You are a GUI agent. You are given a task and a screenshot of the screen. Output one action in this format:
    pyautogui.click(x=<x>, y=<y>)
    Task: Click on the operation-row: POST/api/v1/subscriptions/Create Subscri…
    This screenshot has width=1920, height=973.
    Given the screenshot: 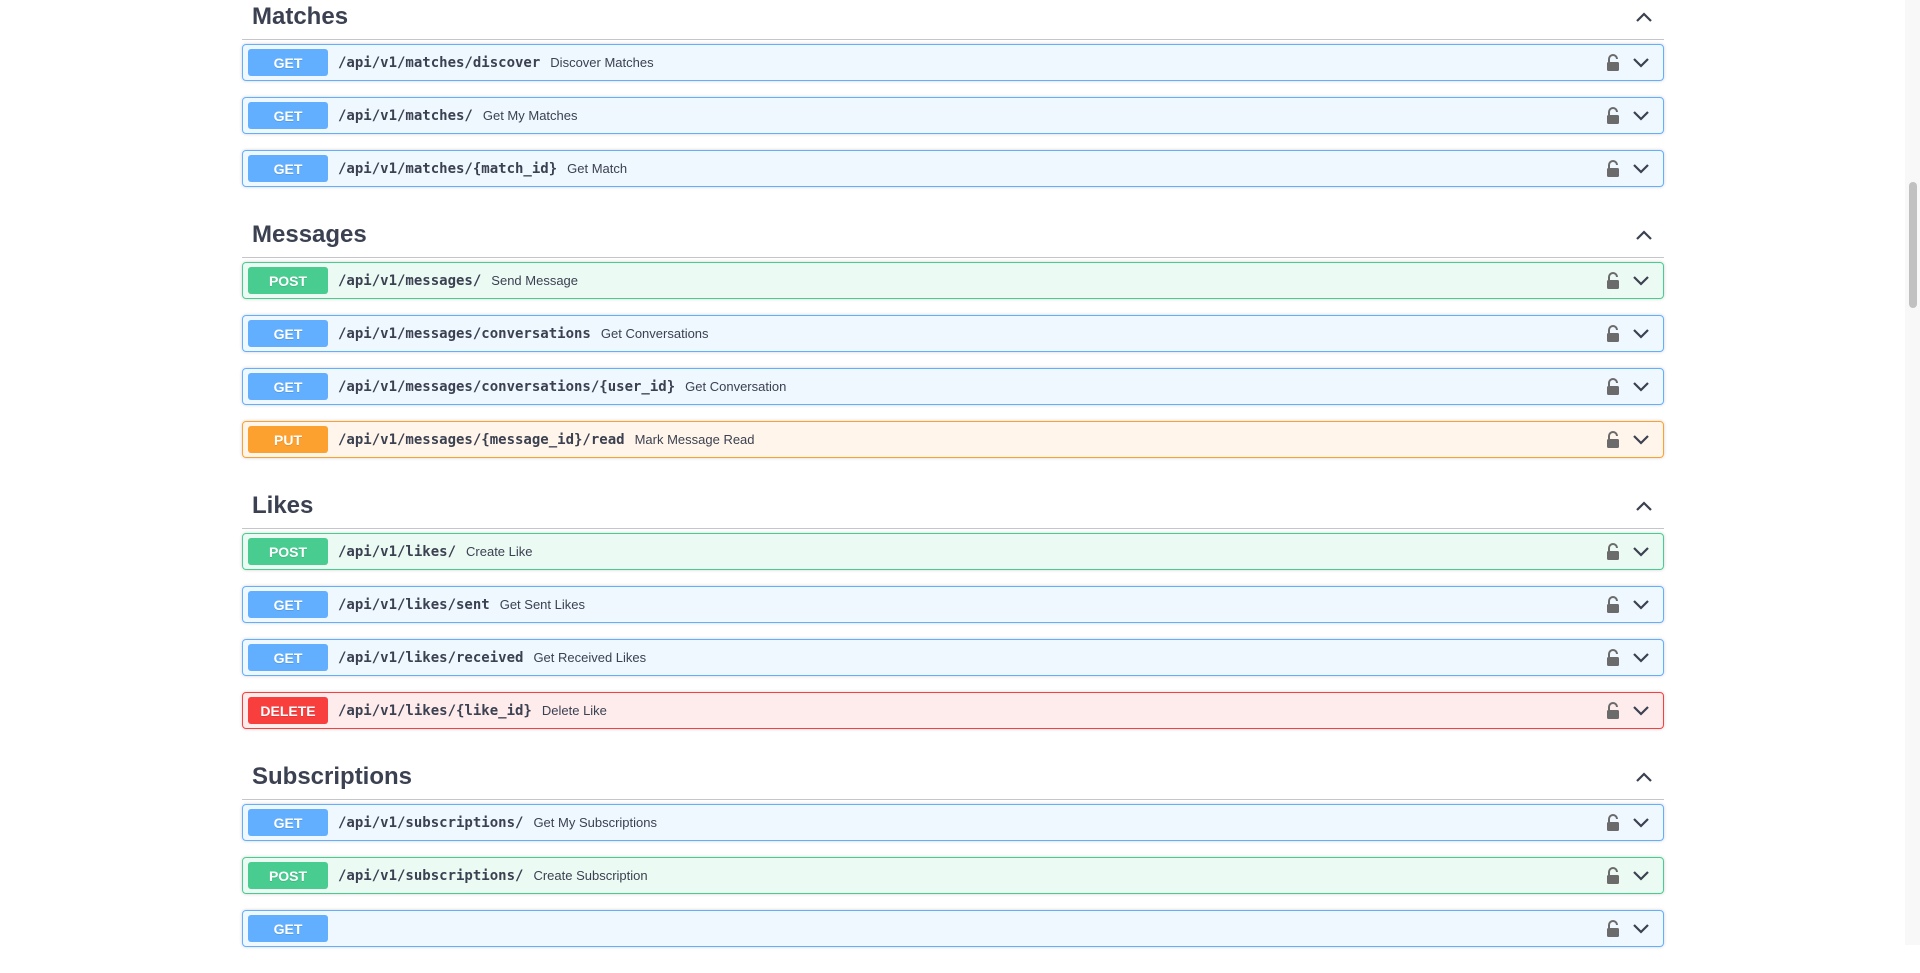 What is the action you would take?
    pyautogui.click(x=953, y=875)
    